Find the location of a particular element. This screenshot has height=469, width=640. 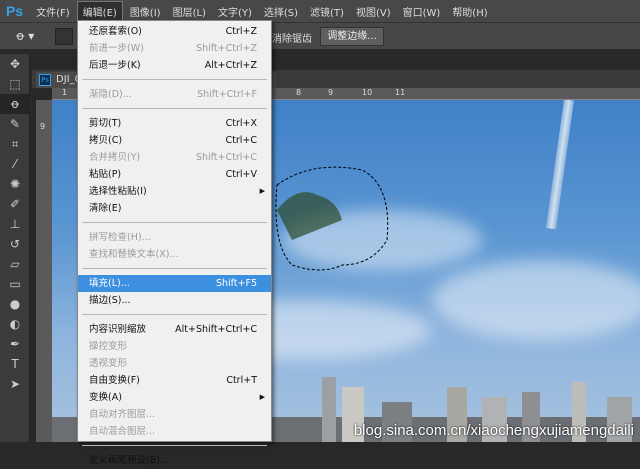

label: 内容识别缩放 is located at coordinates (118, 329).